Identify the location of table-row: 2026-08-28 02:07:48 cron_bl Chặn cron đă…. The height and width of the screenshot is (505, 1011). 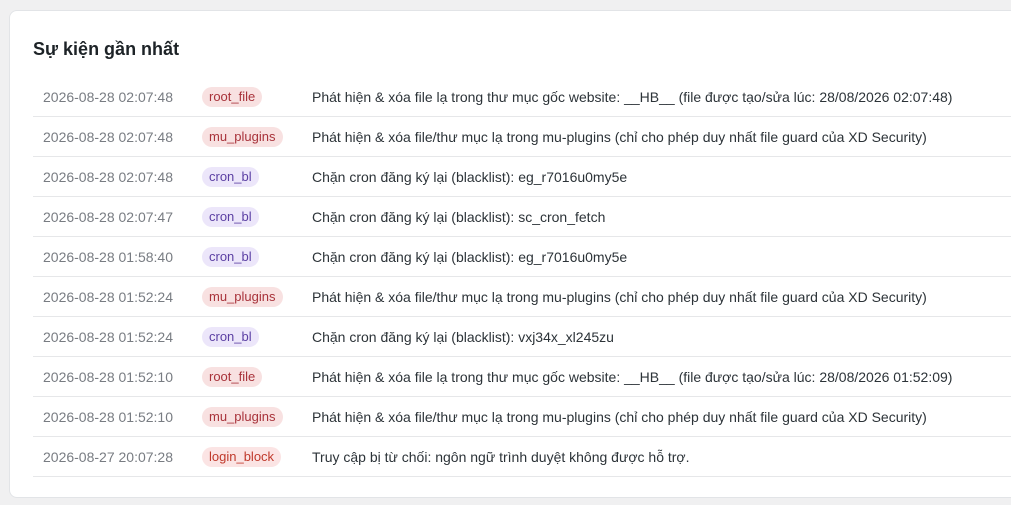
(522, 177).